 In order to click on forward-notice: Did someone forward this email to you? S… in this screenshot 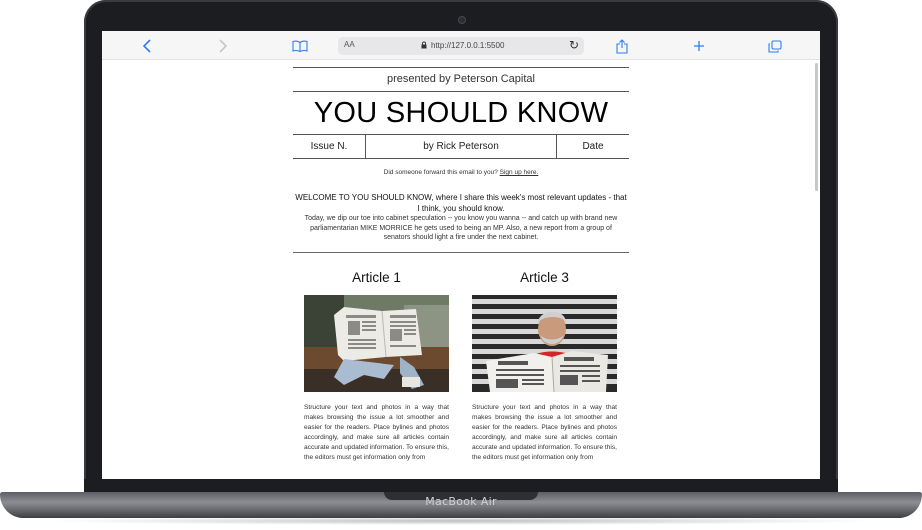, I will do `click(461, 172)`.